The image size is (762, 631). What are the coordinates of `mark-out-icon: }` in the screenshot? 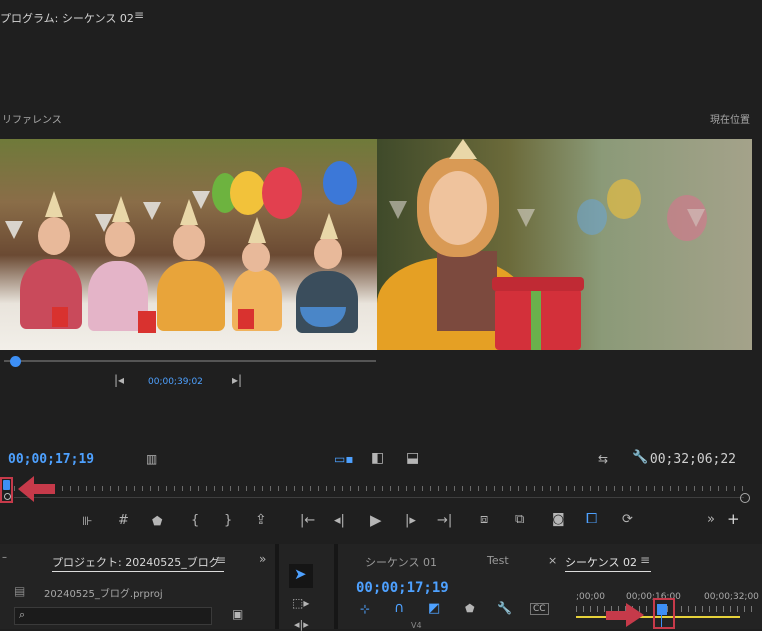 It's located at (228, 520).